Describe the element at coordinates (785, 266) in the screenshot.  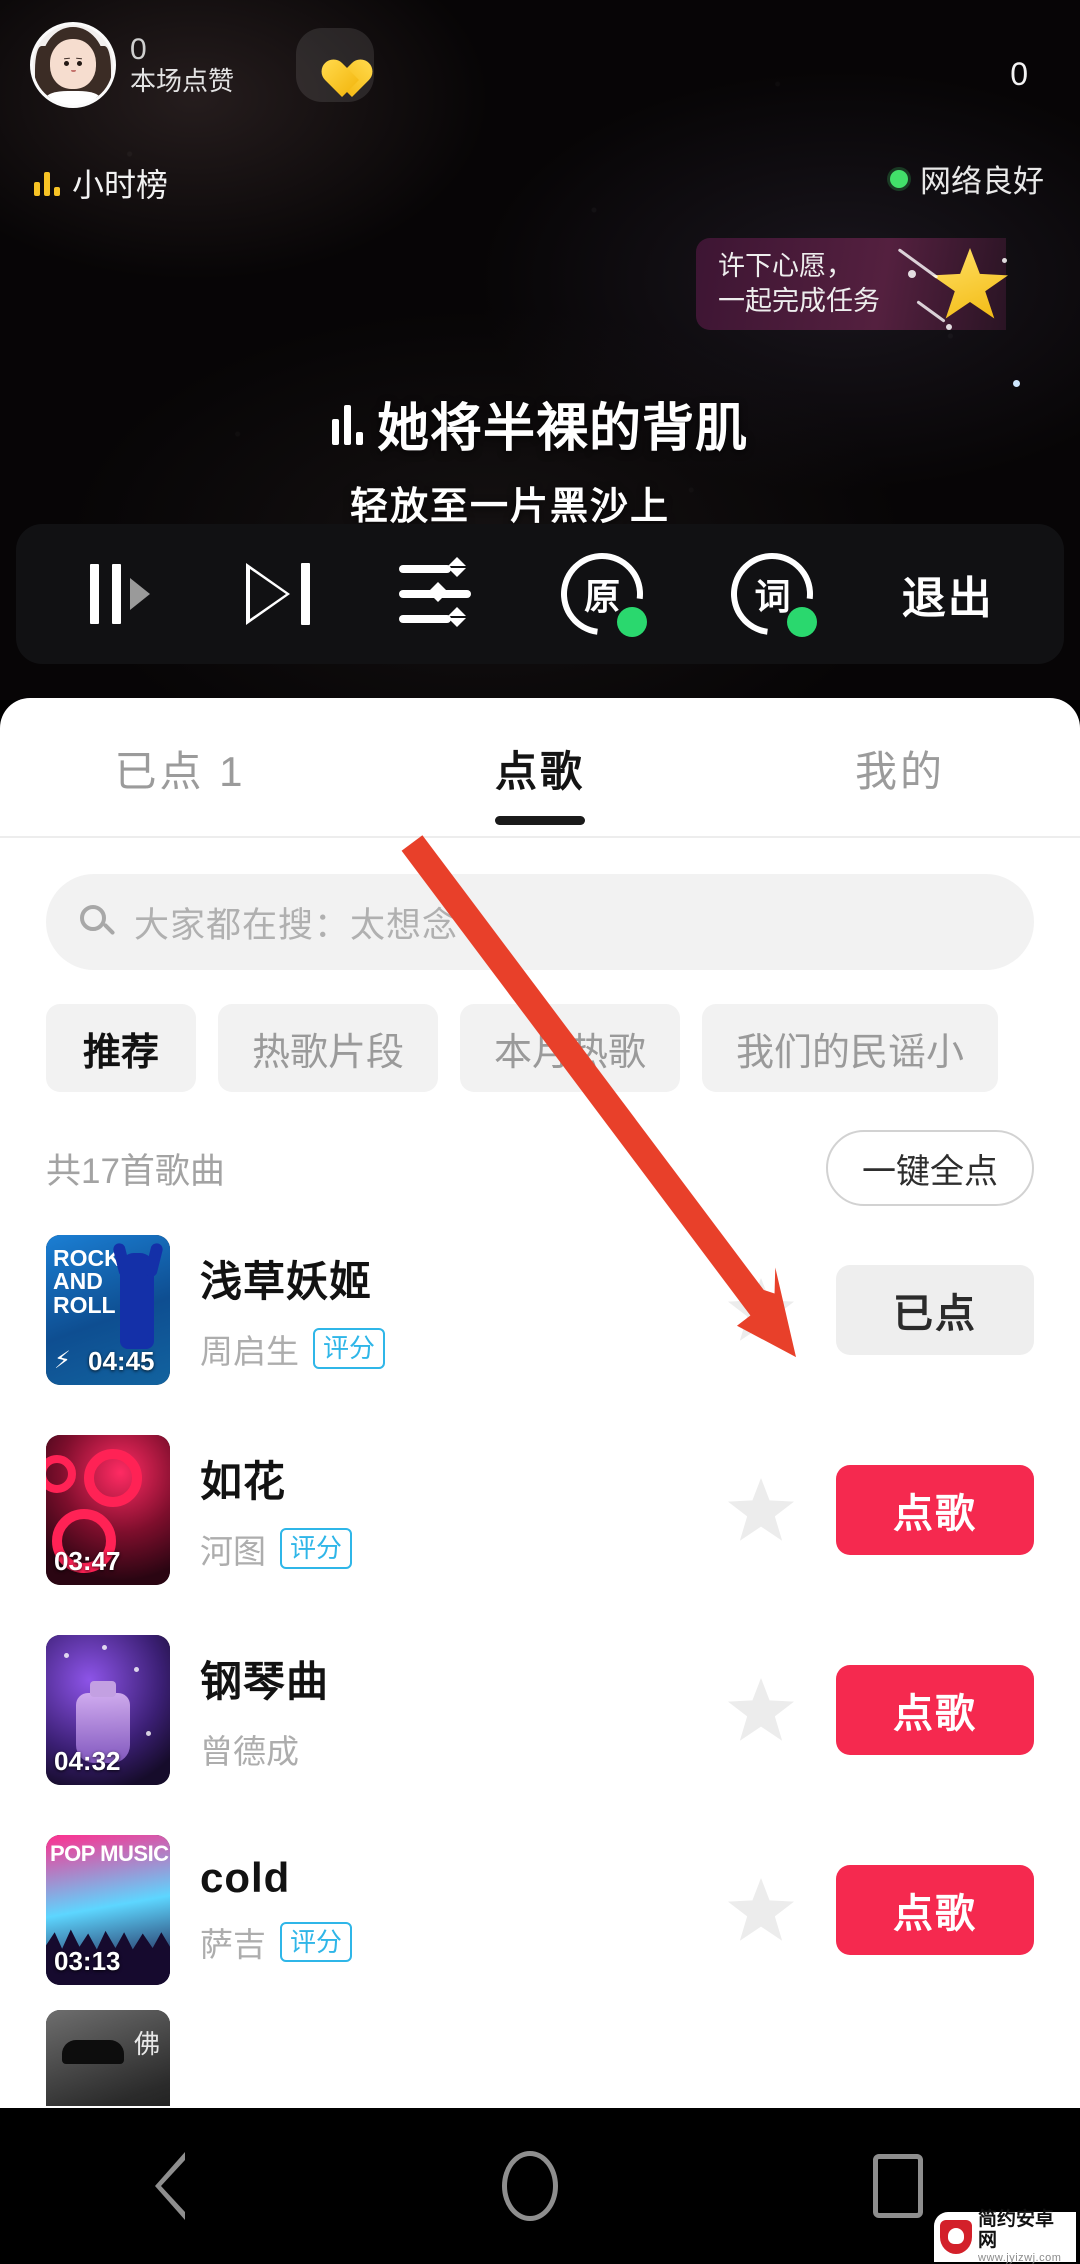
I see `wish-banner-line1: 许下心愿，` at that location.